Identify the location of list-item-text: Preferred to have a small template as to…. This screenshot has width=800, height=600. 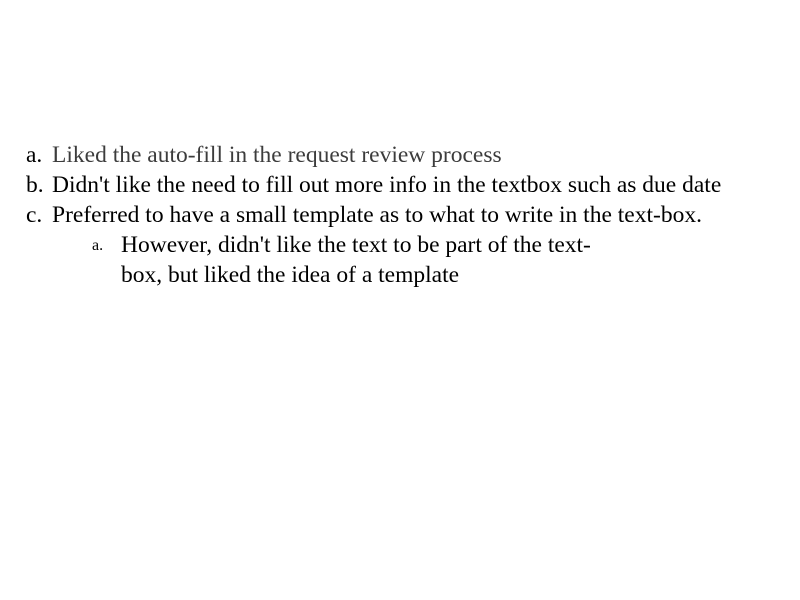
(377, 215).